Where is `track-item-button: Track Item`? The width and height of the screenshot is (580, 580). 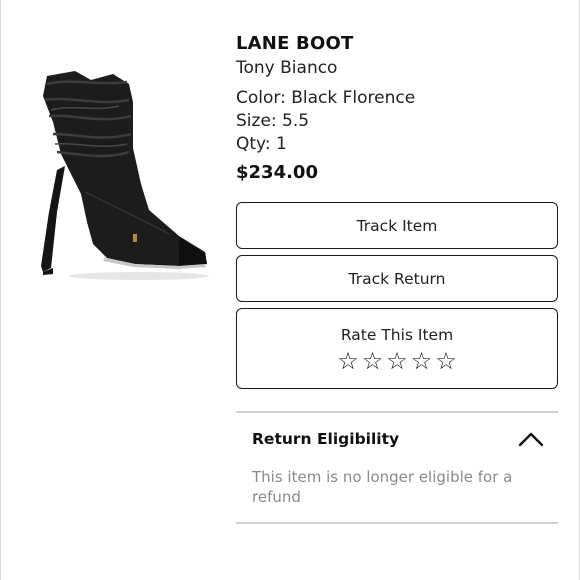
track-item-button: Track Item is located at coordinates (397, 225).